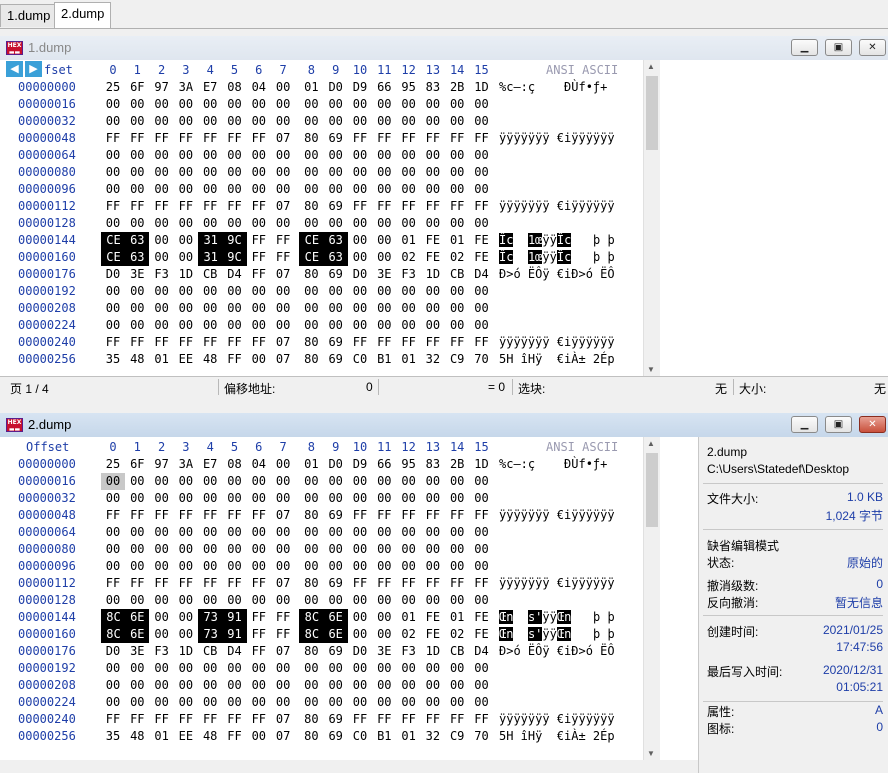 This screenshot has width=888, height=773. I want to click on row-ascii: Îc 1œÿÿÎc þ þ, so click(557, 240).